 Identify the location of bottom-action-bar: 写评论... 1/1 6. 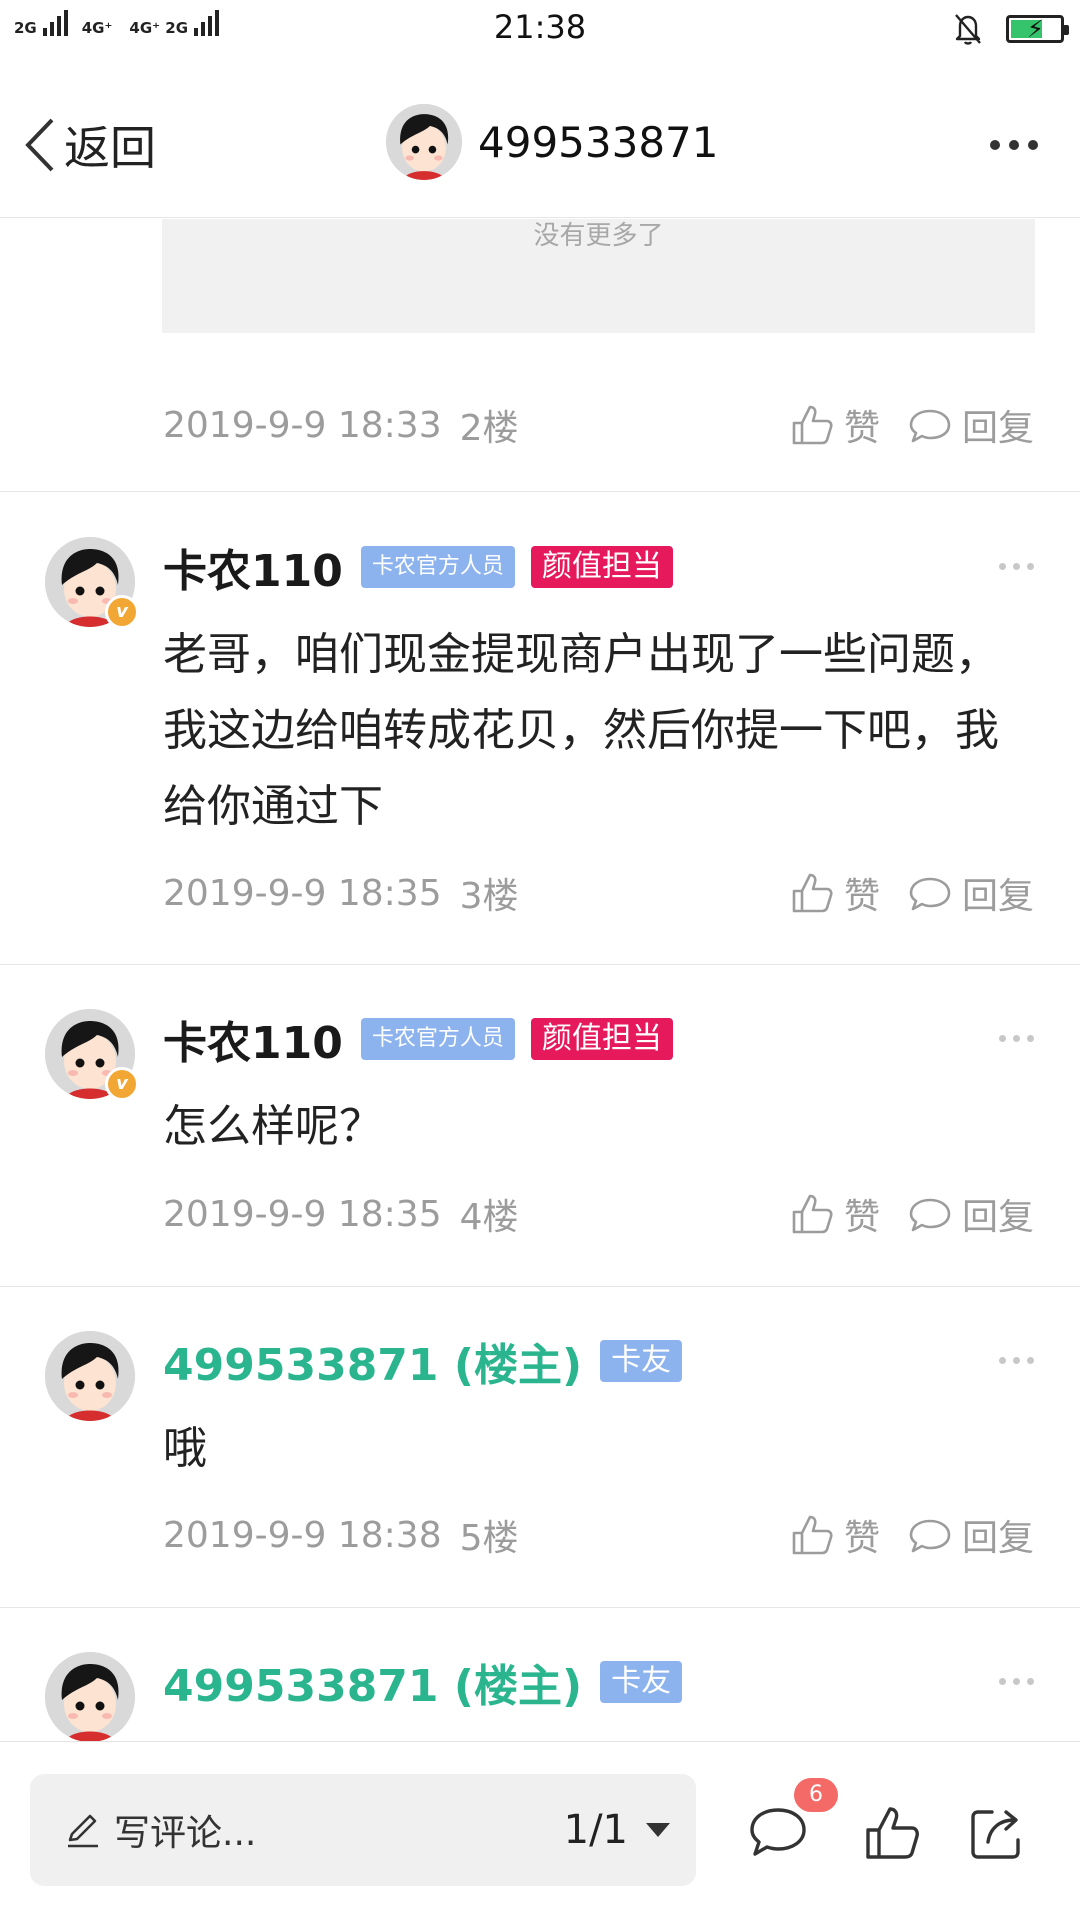
(540, 1830).